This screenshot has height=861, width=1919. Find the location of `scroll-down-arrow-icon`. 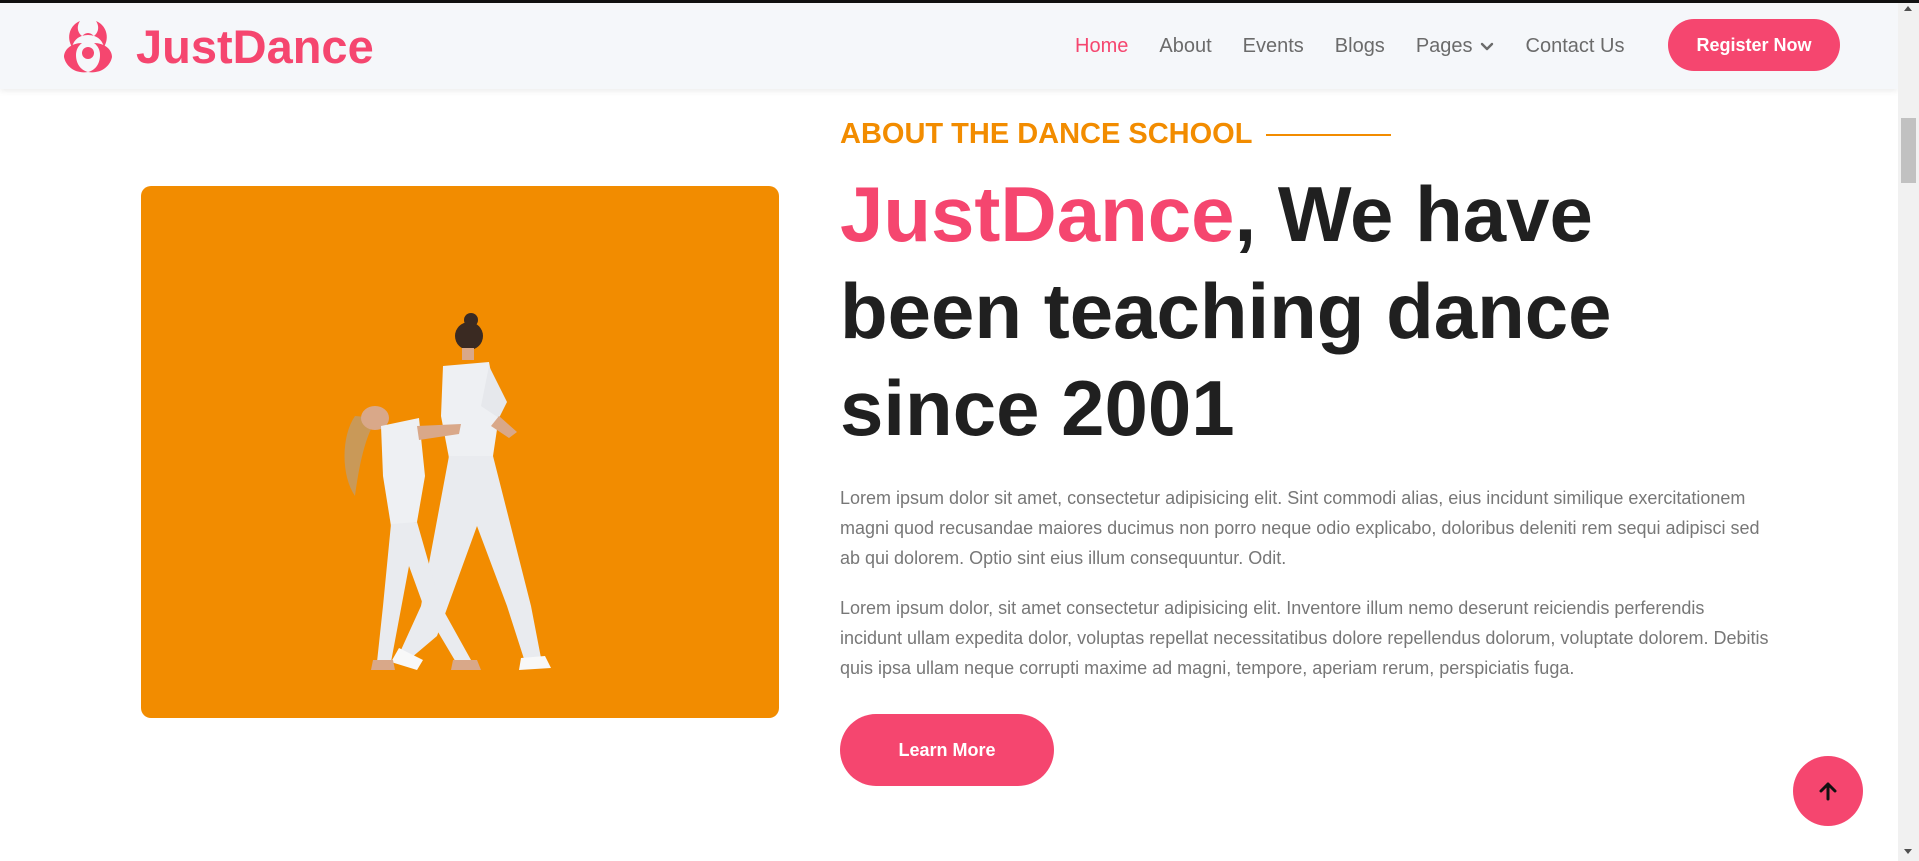

scroll-down-arrow-icon is located at coordinates (1908, 851).